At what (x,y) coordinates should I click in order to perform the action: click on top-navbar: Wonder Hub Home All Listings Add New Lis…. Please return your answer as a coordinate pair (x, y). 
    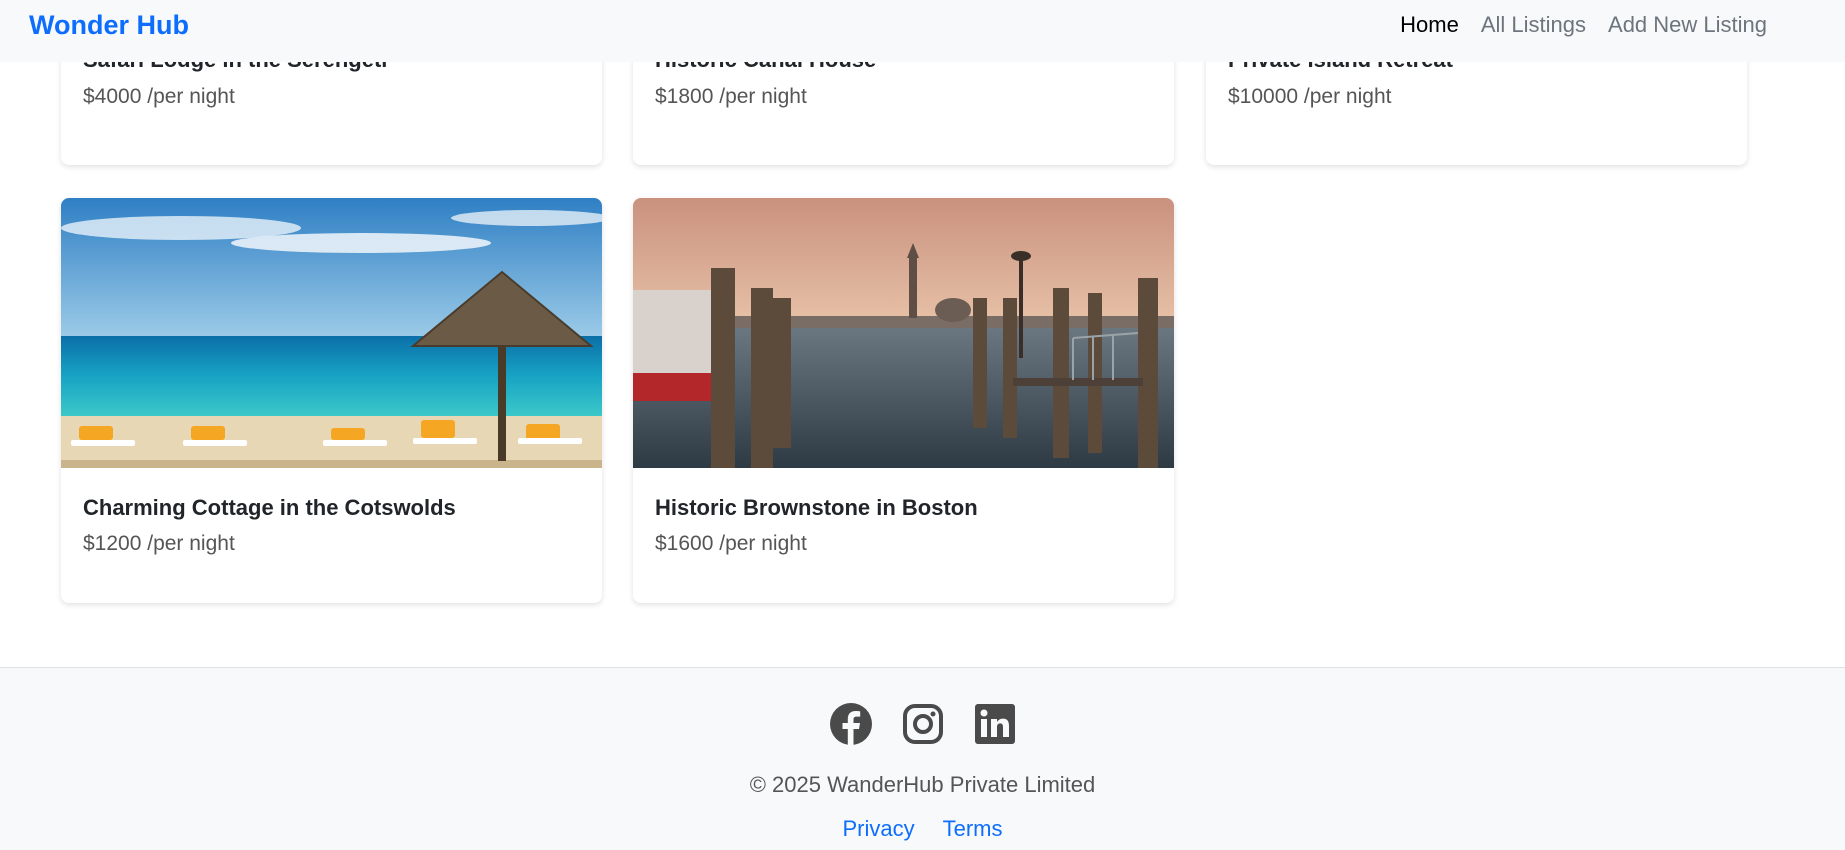
    Looking at the image, I should click on (922, 31).